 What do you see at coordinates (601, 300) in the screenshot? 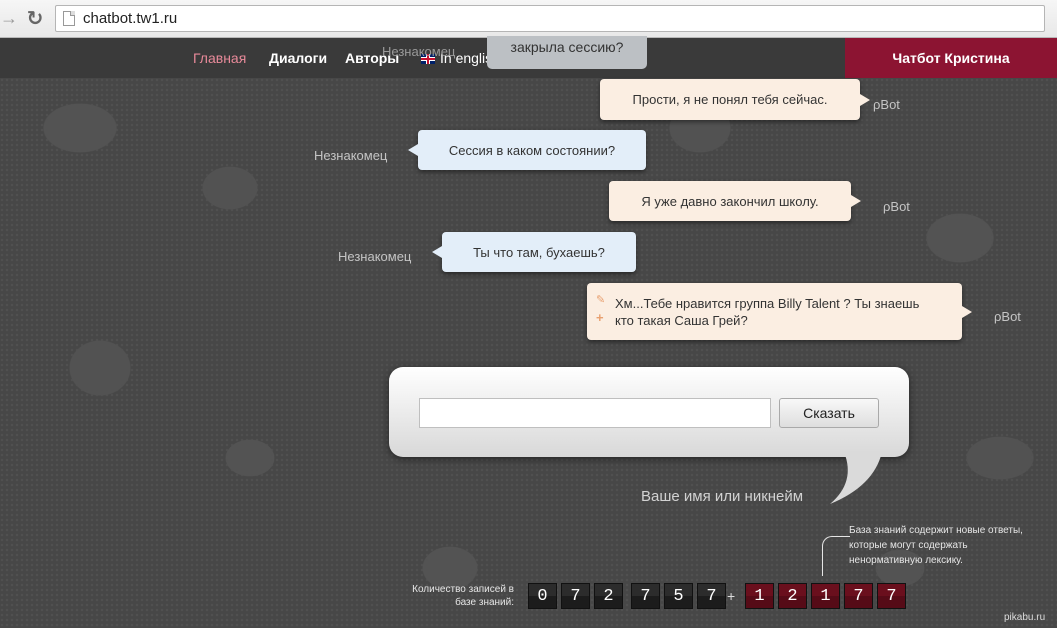
I see `pencil-icon: ✎` at bounding box center [601, 300].